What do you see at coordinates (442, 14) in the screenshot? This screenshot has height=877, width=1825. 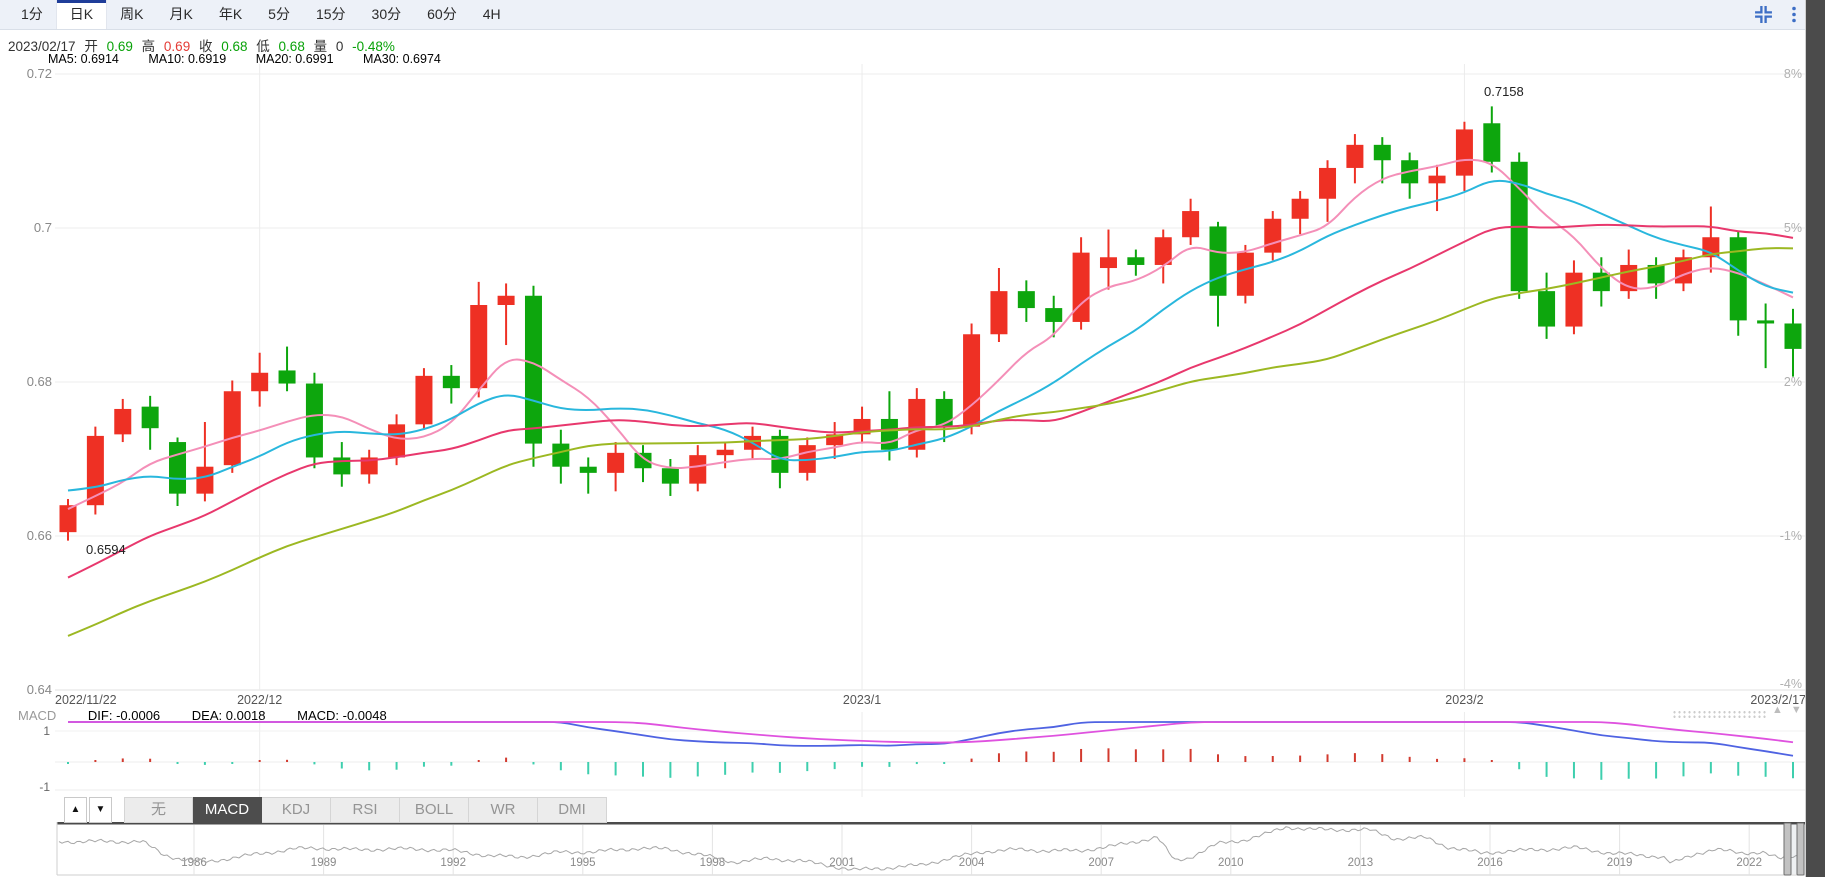 I see `period-tab-60分: 60分` at bounding box center [442, 14].